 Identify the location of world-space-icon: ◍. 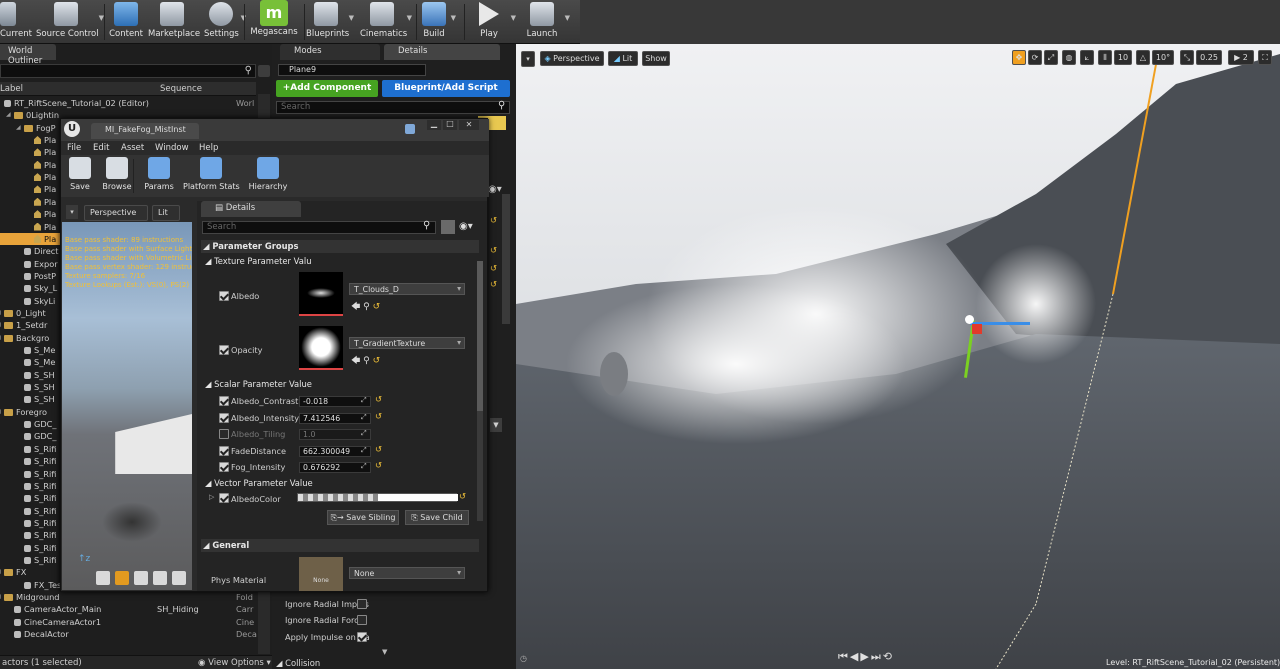
(1069, 57).